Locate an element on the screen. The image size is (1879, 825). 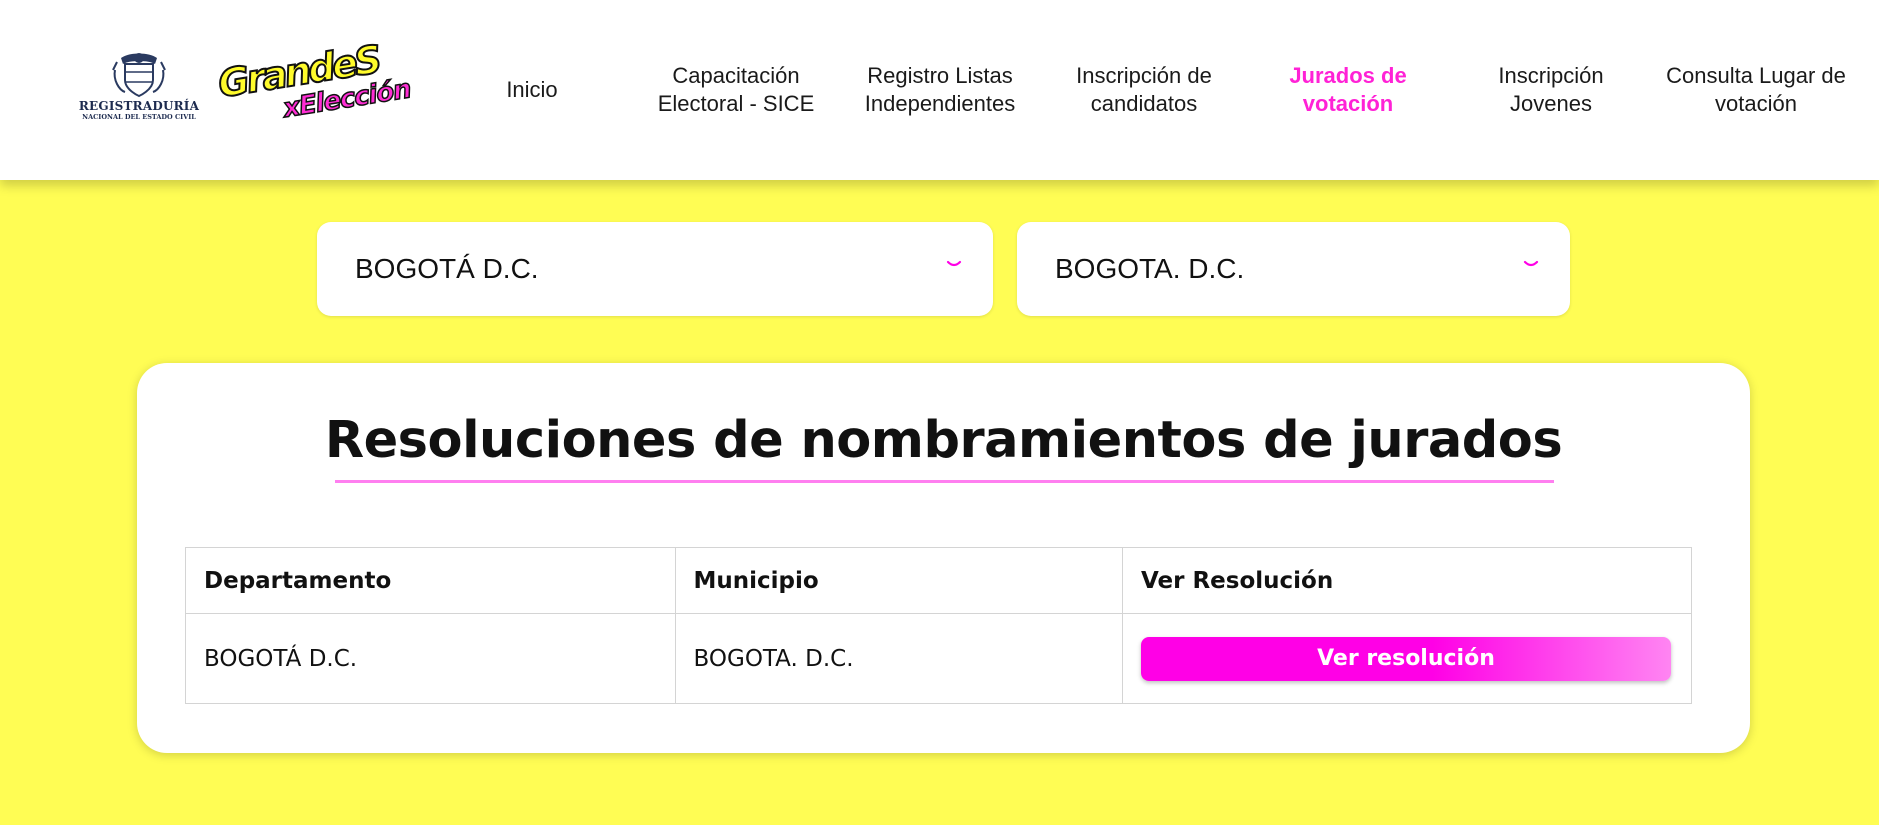
nav-consulta-lugar: Consulta Lugar de votación is located at coordinates (1756, 90).